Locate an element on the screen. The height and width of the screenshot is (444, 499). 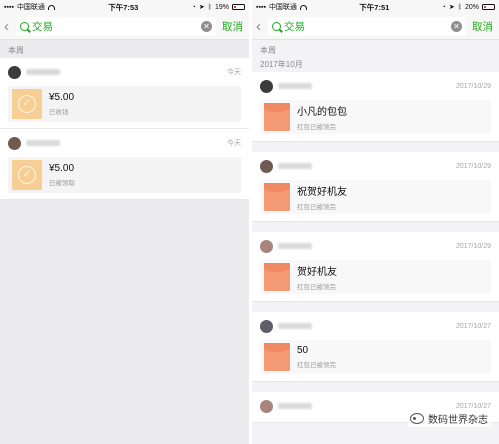
red-packet-title: 小凡的包包 is located at coordinates (322, 112).